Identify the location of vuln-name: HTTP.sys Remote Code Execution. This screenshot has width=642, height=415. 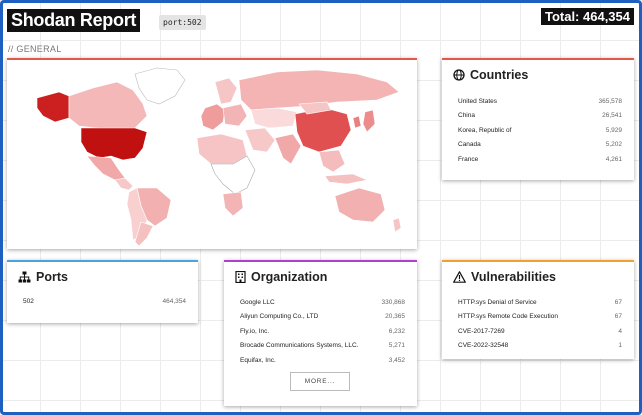
(508, 317).